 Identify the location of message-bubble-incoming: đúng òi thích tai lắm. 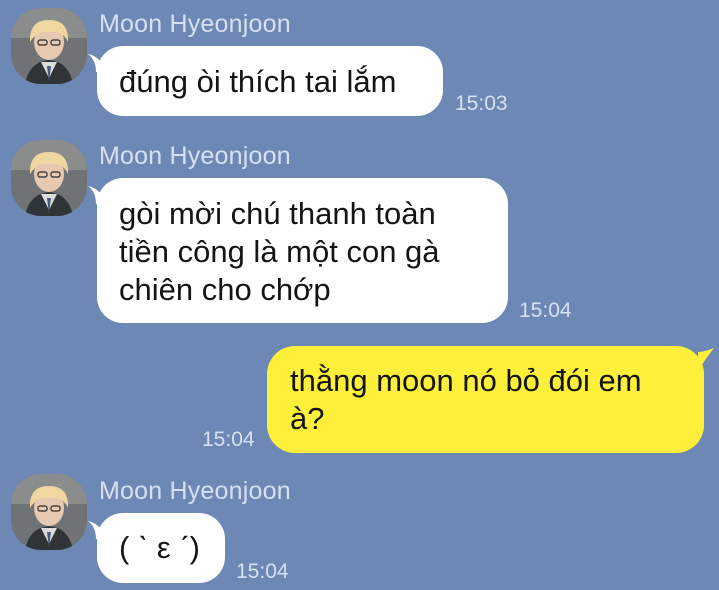
(270, 81).